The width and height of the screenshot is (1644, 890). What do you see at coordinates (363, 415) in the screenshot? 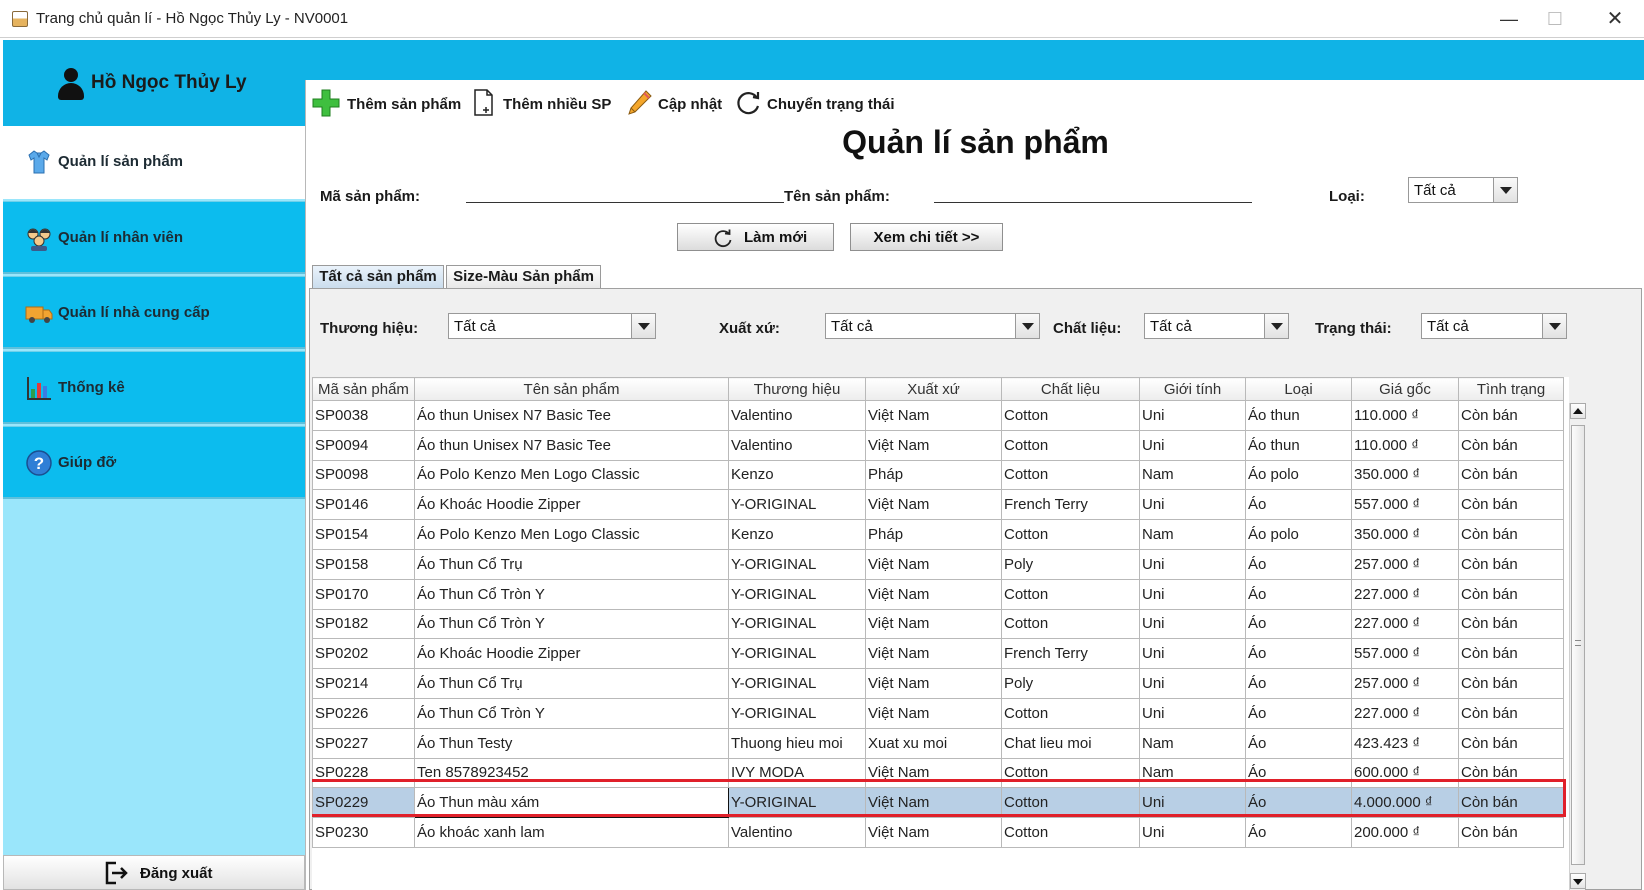
I see `table-cell: SP0038` at bounding box center [363, 415].